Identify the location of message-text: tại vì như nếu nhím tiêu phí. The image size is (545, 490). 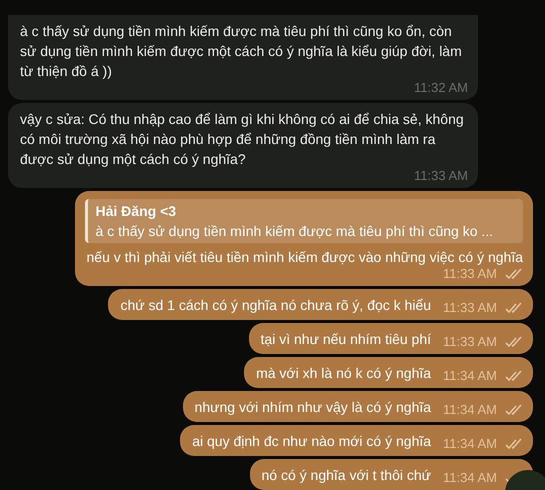
(346, 339).